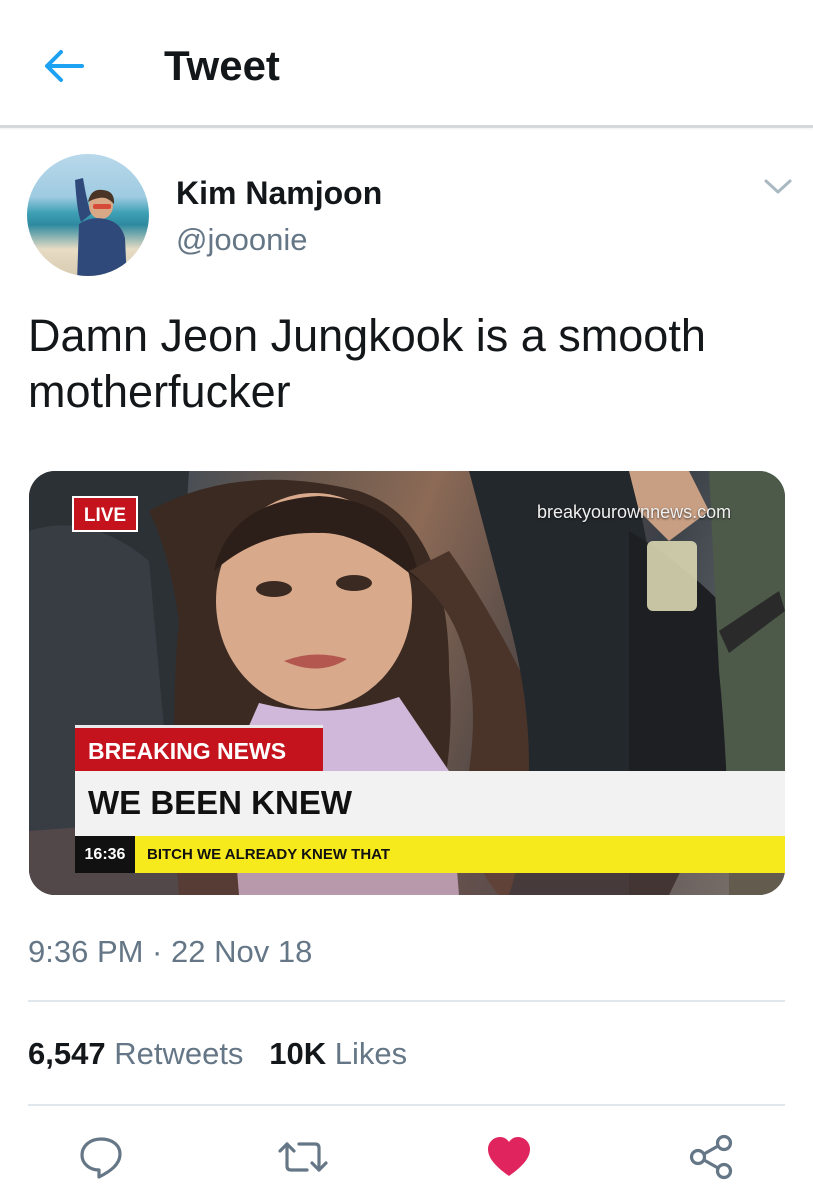 Image resolution: width=813 pixels, height=1200 pixels. I want to click on ticker-text: BITCH WE ALREADY KNEW THAT, so click(269, 854).